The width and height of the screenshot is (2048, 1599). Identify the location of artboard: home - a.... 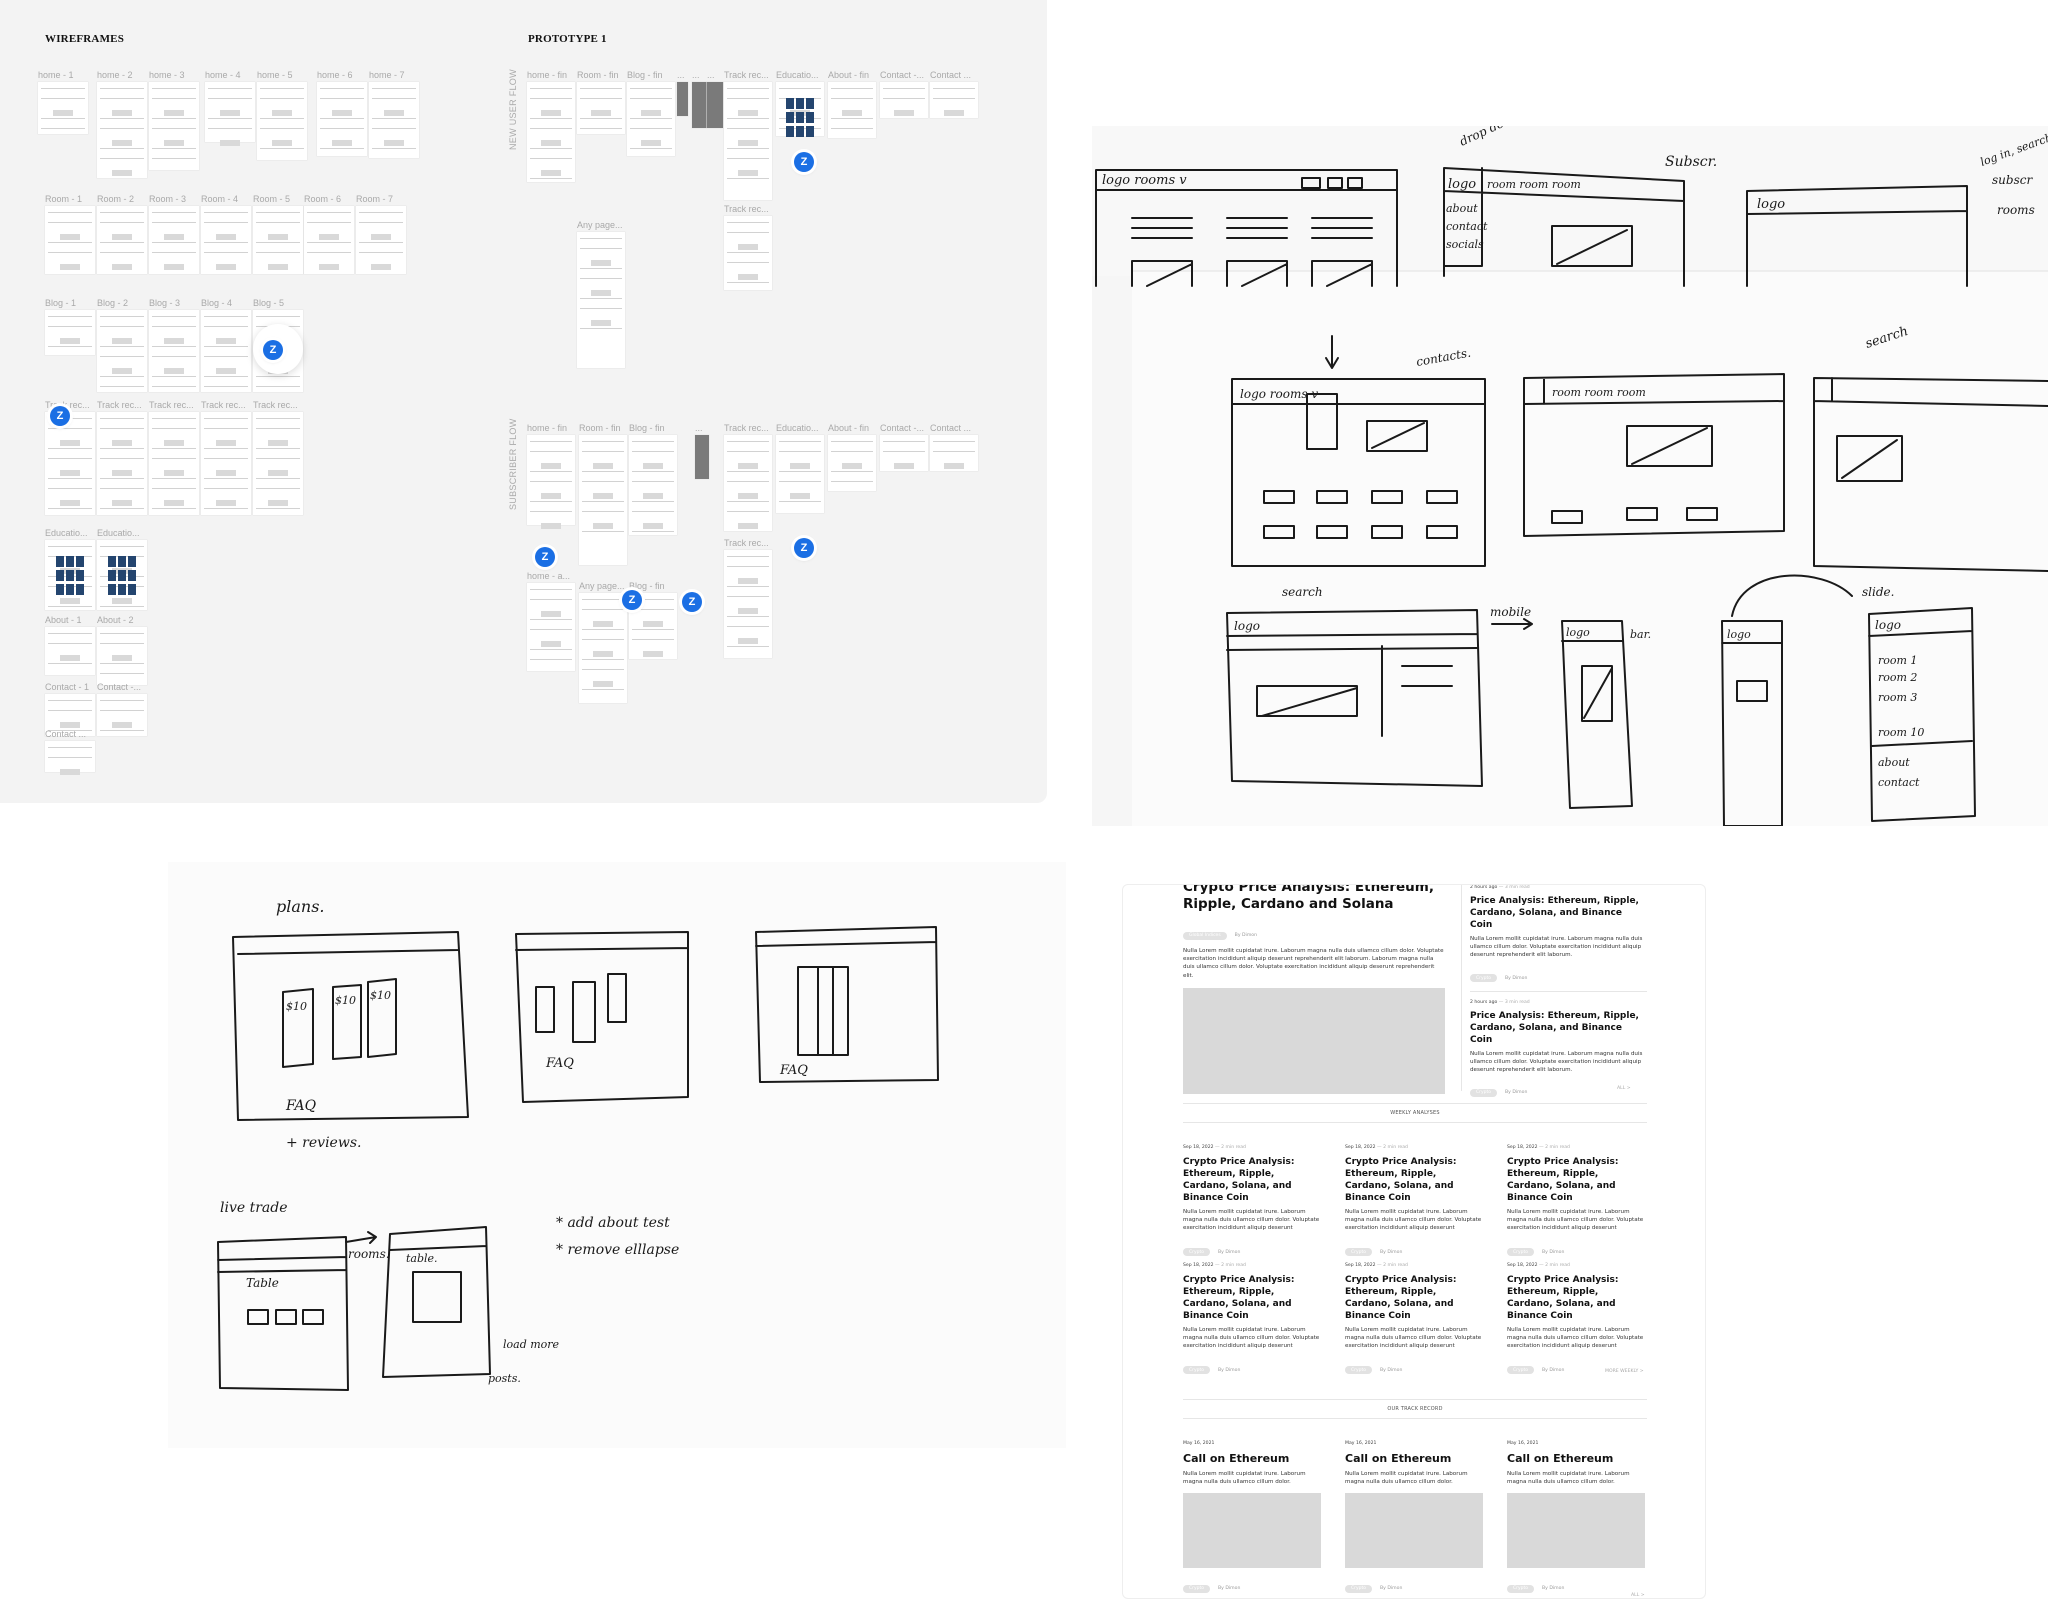
(551, 621).